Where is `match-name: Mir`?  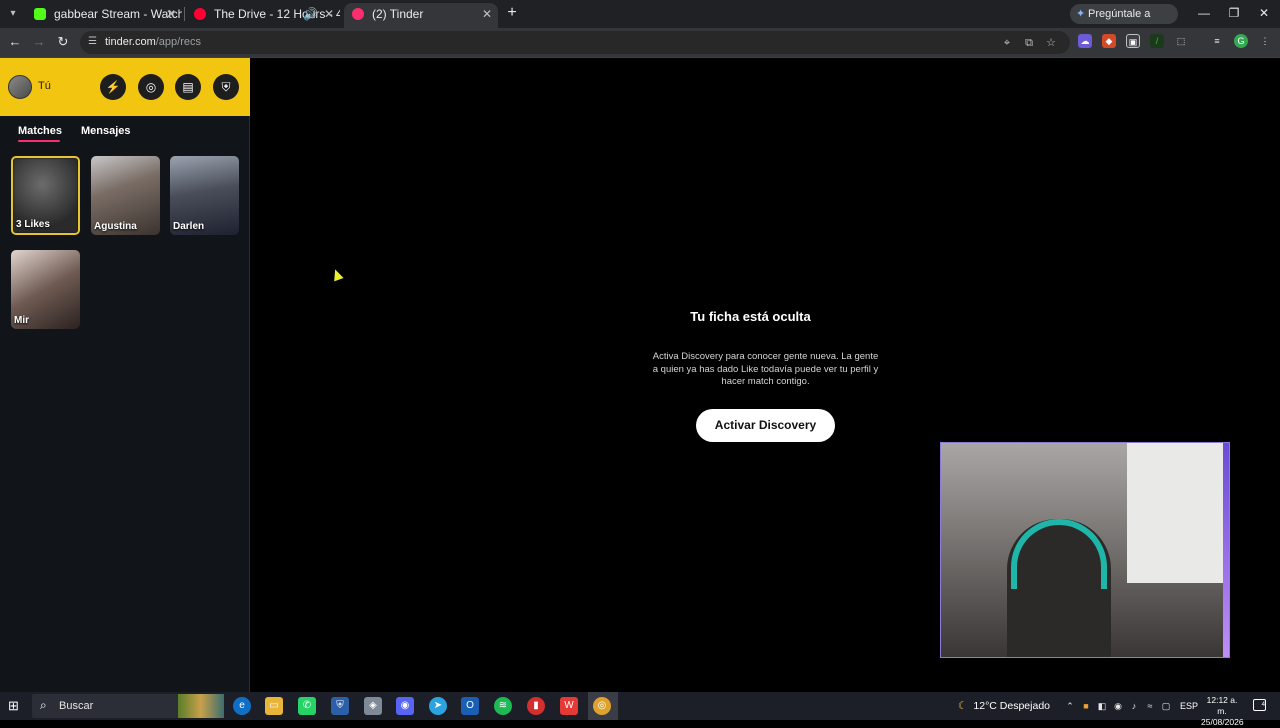 match-name: Mir is located at coordinates (21, 320).